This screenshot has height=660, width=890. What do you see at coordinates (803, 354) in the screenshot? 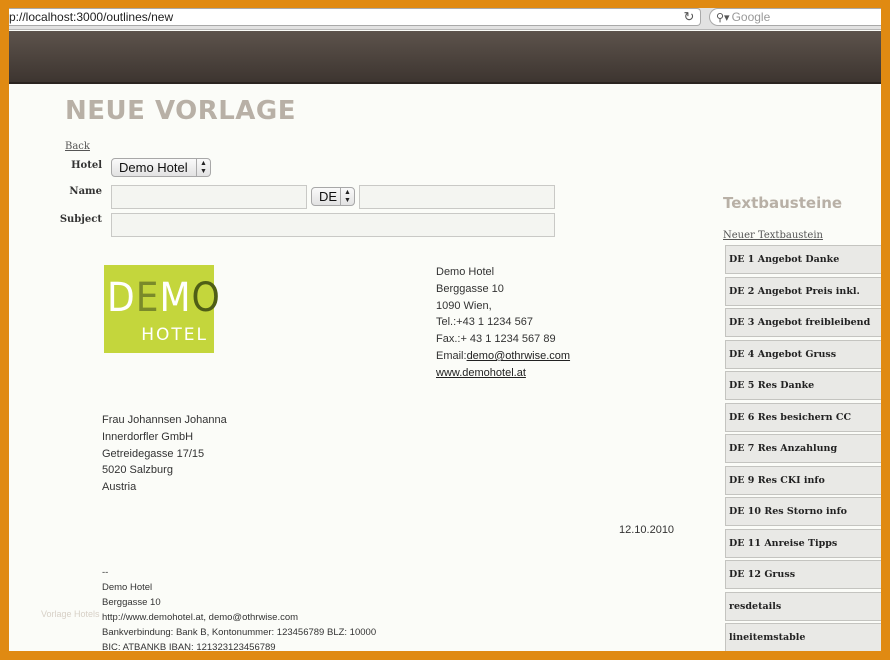
I see `text-block-item: DE 4 Angebot Gruss` at bounding box center [803, 354].